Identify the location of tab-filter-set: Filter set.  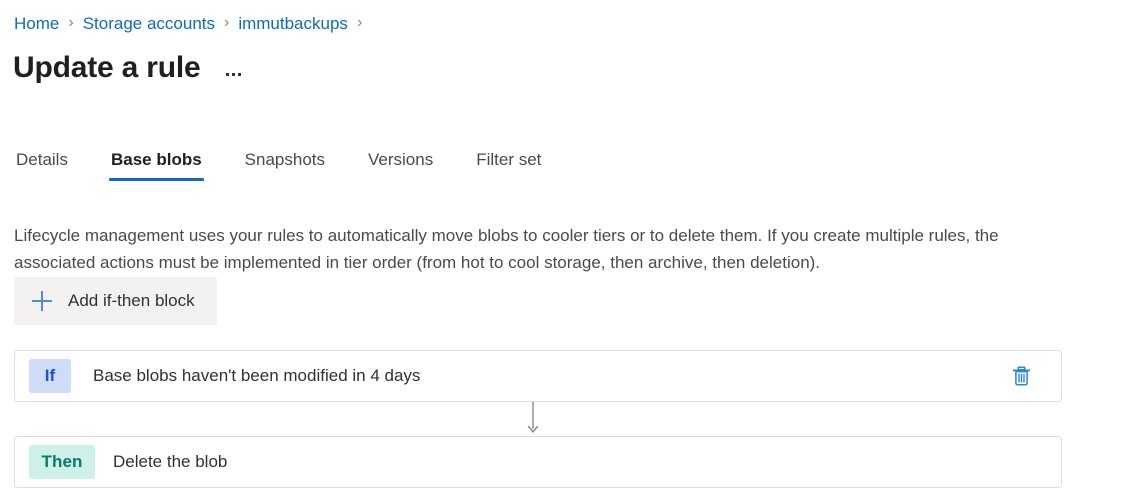
(508, 164).